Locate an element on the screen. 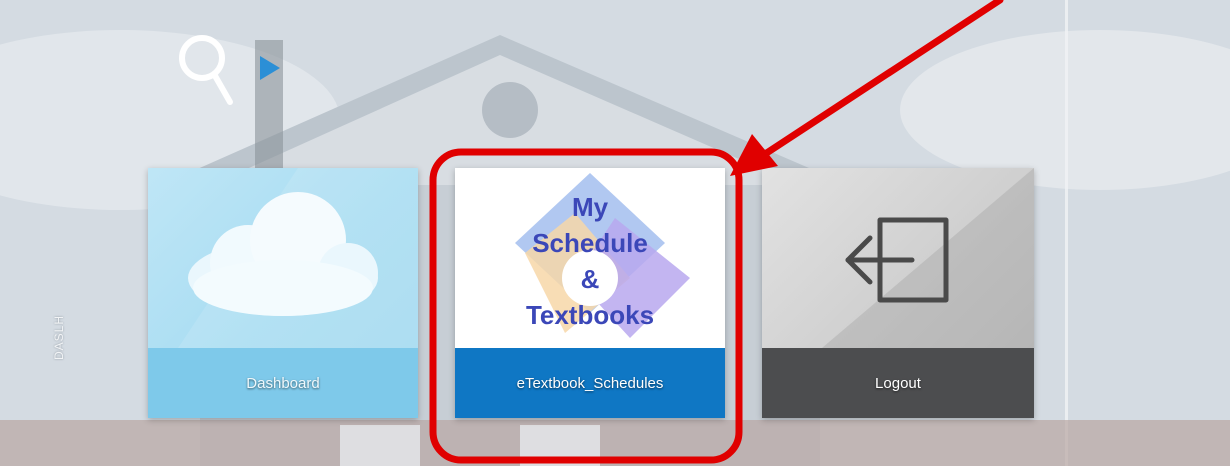  logo-line-schedule: Schedule is located at coordinates (590, 243).